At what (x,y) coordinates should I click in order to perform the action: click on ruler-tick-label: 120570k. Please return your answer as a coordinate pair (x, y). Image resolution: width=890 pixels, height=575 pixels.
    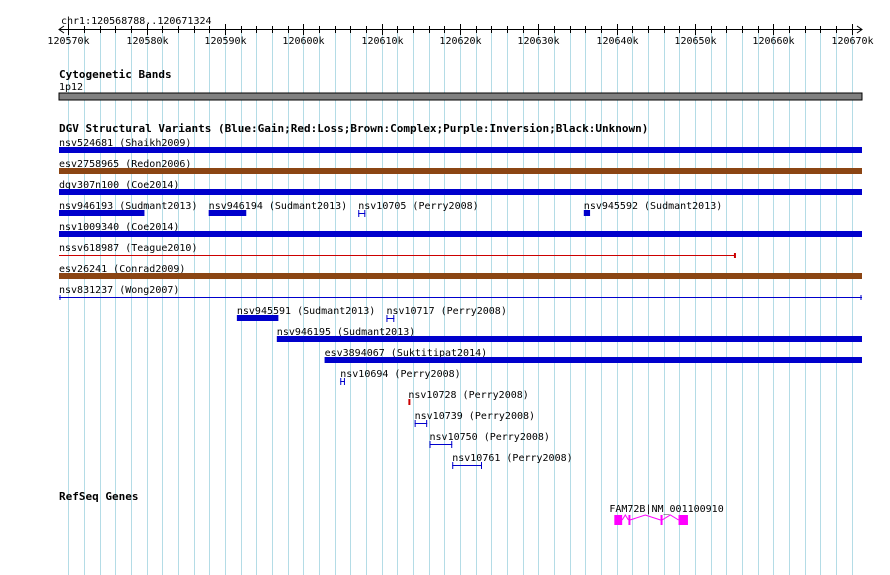
    Looking at the image, I should click on (68, 41).